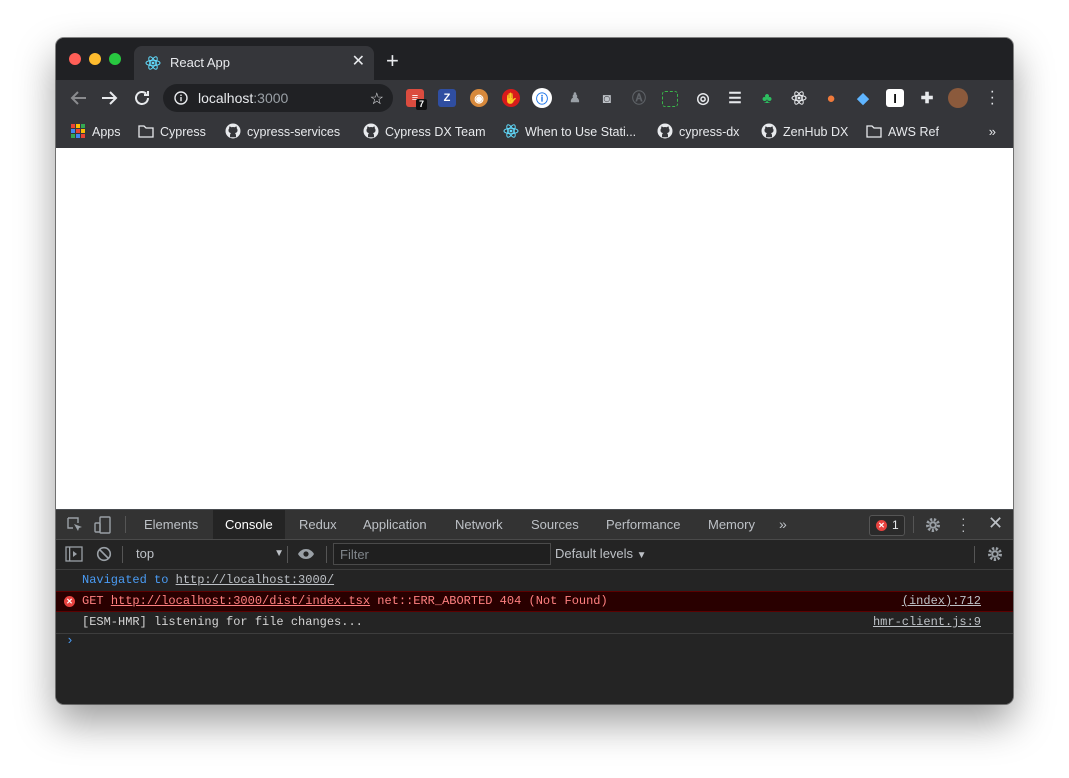 The width and height of the screenshot is (1069, 778). Describe the element at coordinates (172, 132) in the screenshot. I see `bookmark-cypress: Cypress` at that location.